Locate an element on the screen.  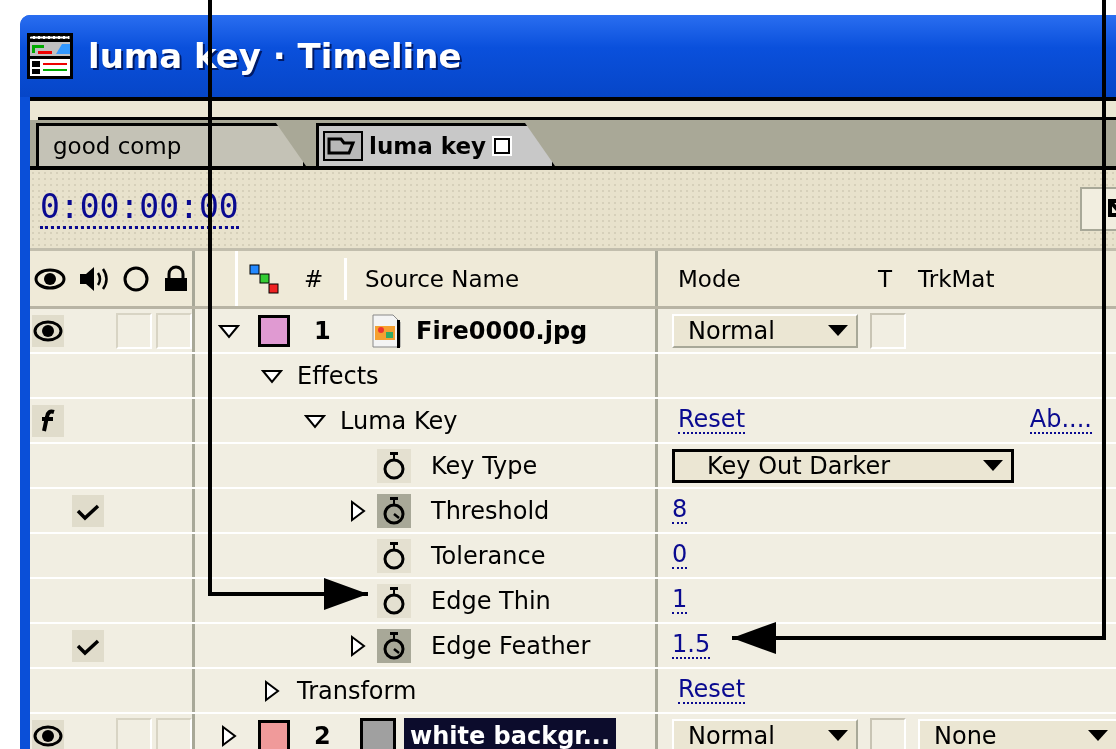
close-icon is located at coordinates (502, 146).